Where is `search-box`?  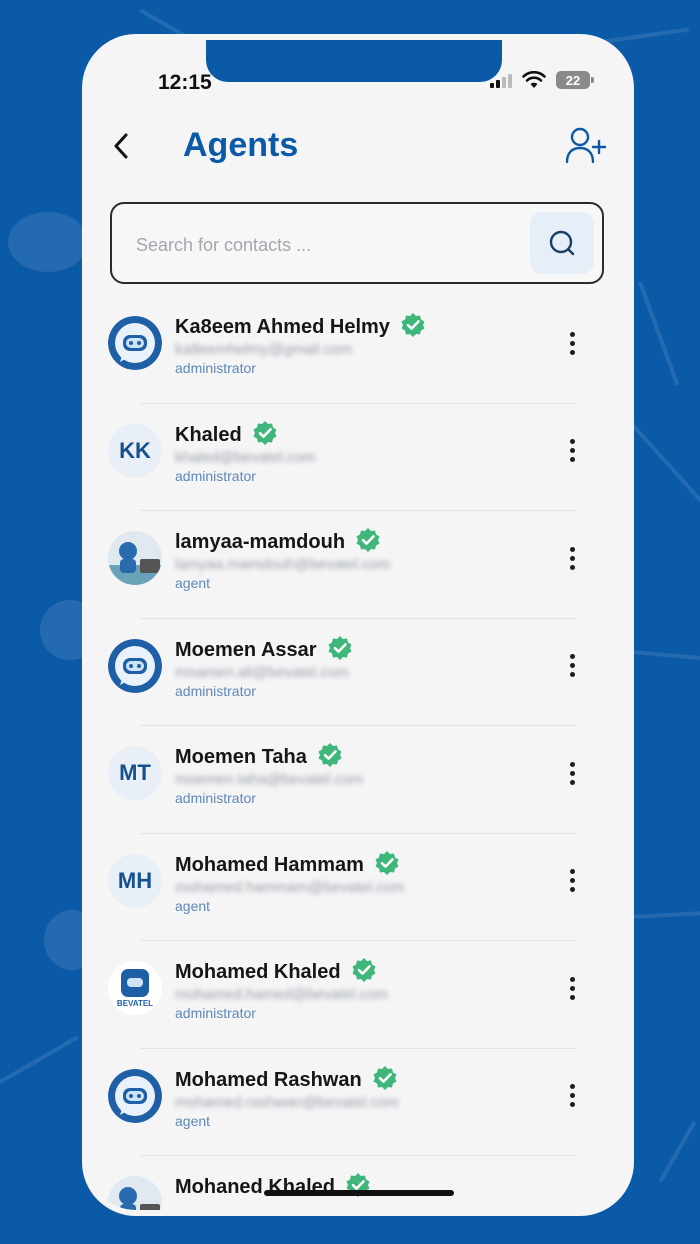 search-box is located at coordinates (357, 243).